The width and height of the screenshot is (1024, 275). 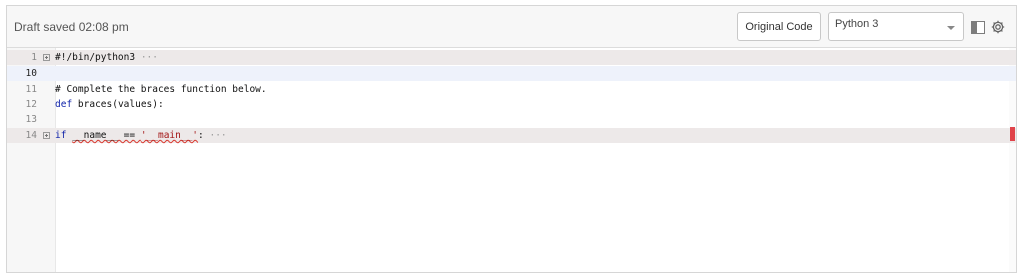 What do you see at coordinates (511, 135) in the screenshot?
I see `code-line: 14 if __name__ == '__main__': ···` at bounding box center [511, 135].